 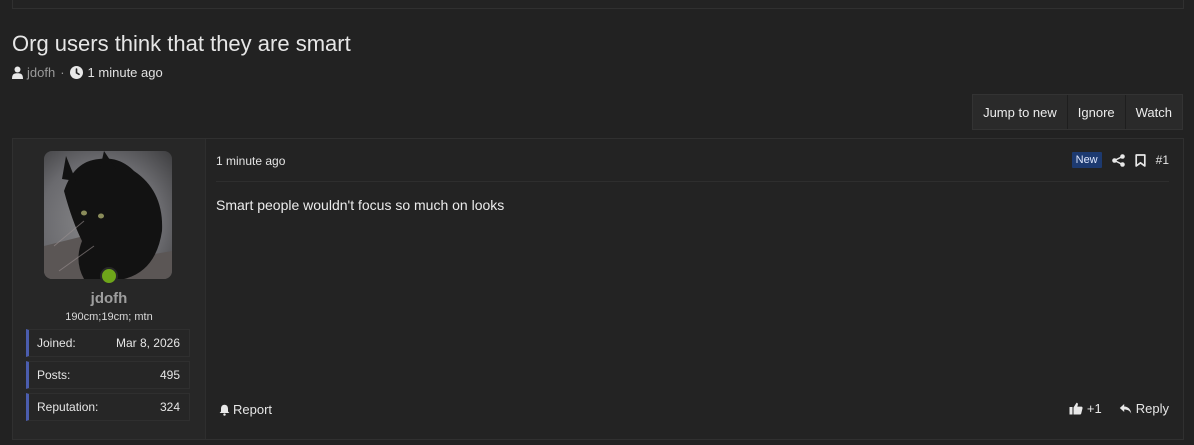 I want to click on stat-joined: Joined: Mar 8, 2026, so click(x=108, y=343).